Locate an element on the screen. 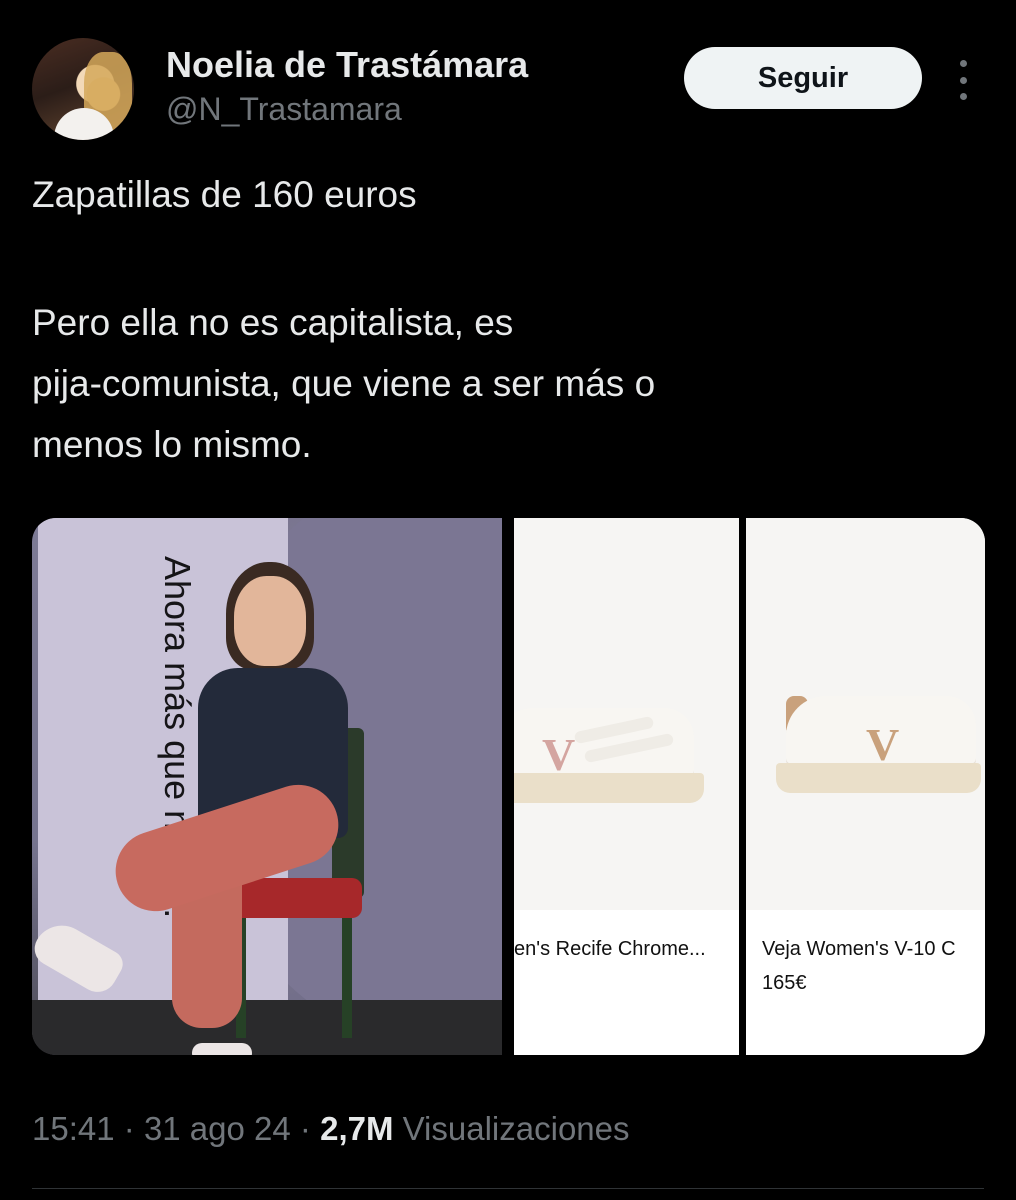  product-caption: Veja Women's V-10 C is located at coordinates (859, 949).